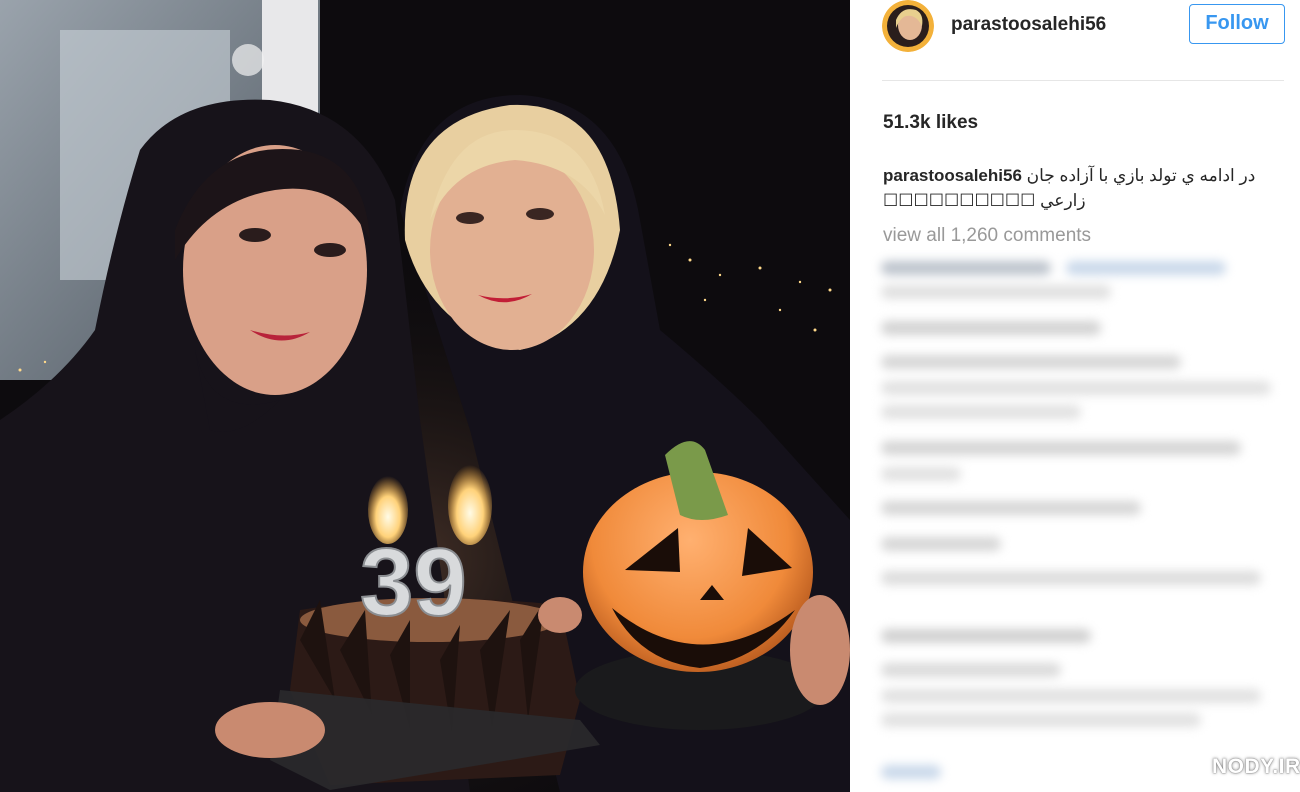 The width and height of the screenshot is (1300, 792). I want to click on post-header: parastoosalehi56 Follow, so click(1075, 40).